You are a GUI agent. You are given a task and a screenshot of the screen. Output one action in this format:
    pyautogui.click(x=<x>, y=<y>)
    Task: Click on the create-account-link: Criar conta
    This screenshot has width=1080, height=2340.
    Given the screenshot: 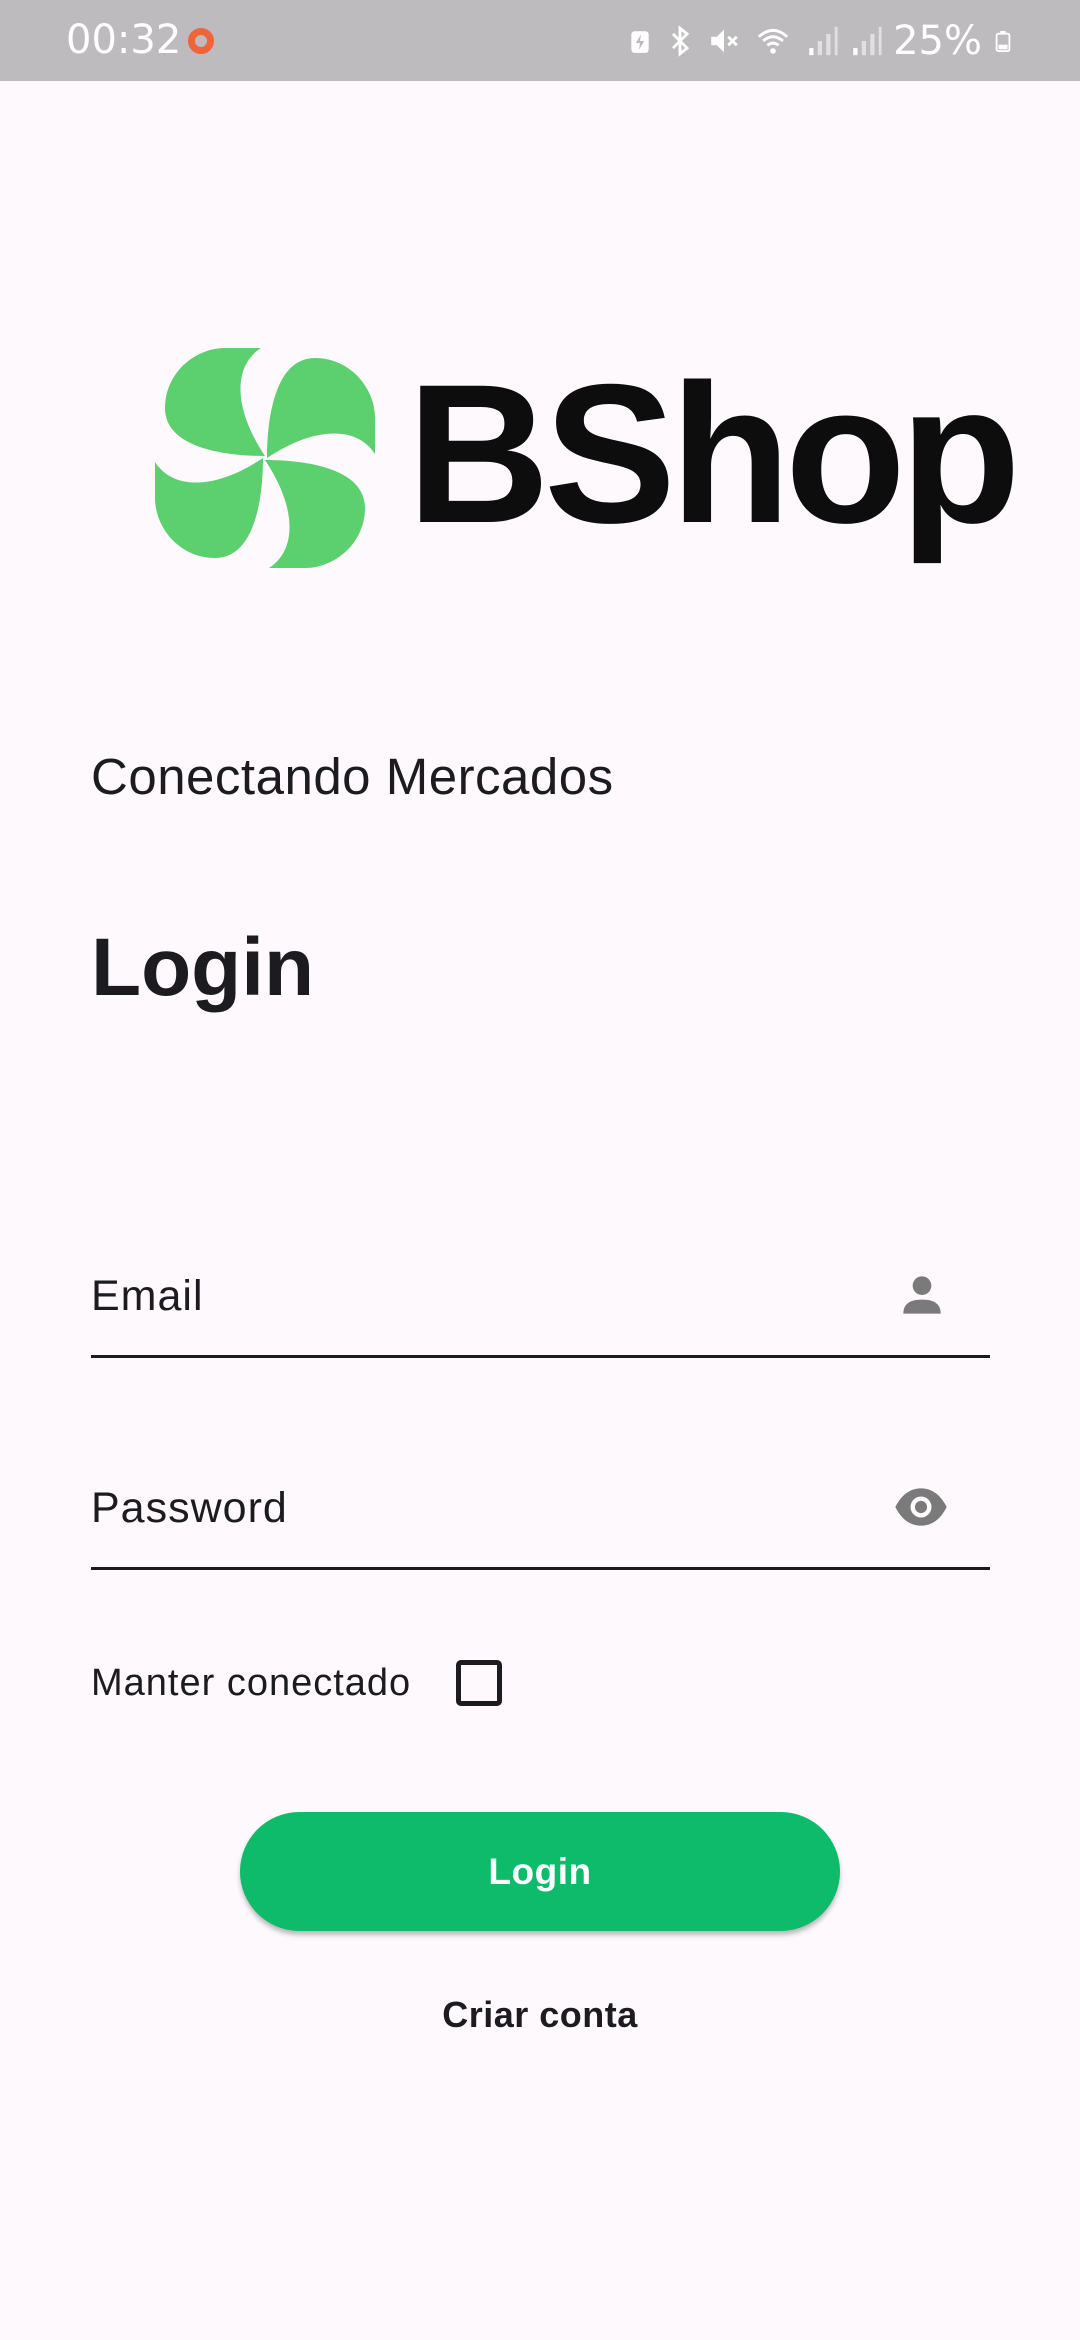 What is the action you would take?
    pyautogui.click(x=540, y=2015)
    